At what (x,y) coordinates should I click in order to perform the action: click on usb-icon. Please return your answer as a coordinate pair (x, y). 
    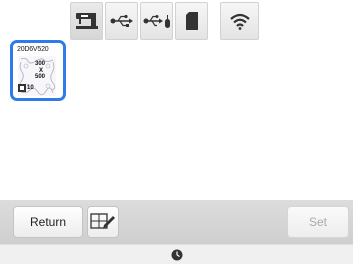
    Looking at the image, I should click on (121, 20).